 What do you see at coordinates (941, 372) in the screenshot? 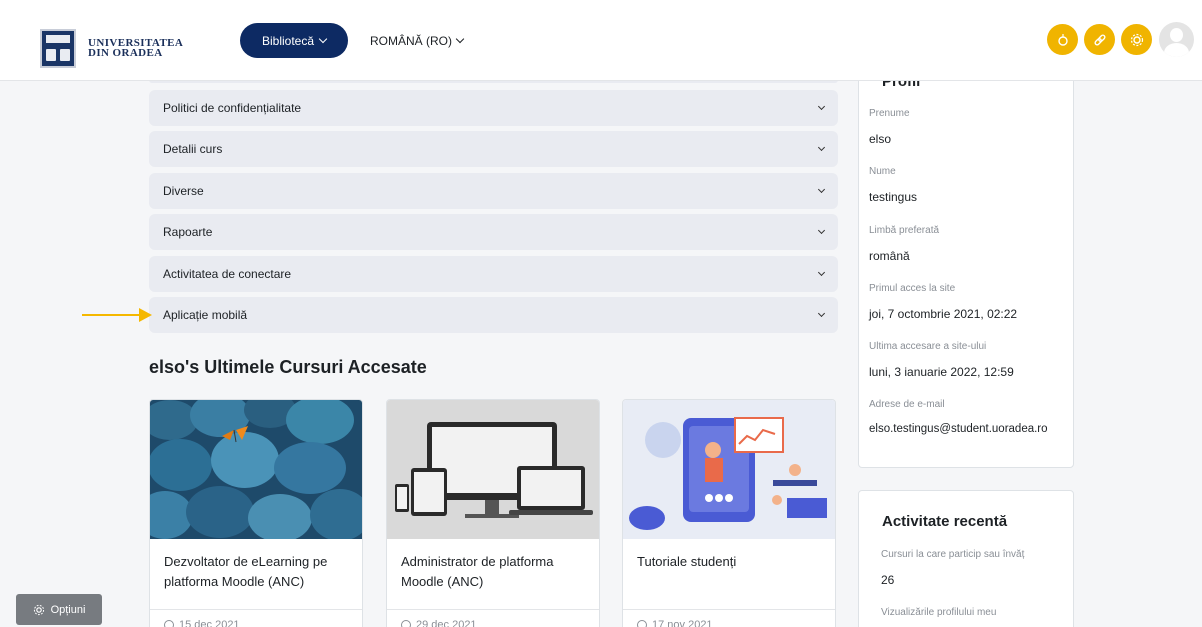
I see `profile-field-value: luni, 3 ianuarie 2022, 12:59` at bounding box center [941, 372].